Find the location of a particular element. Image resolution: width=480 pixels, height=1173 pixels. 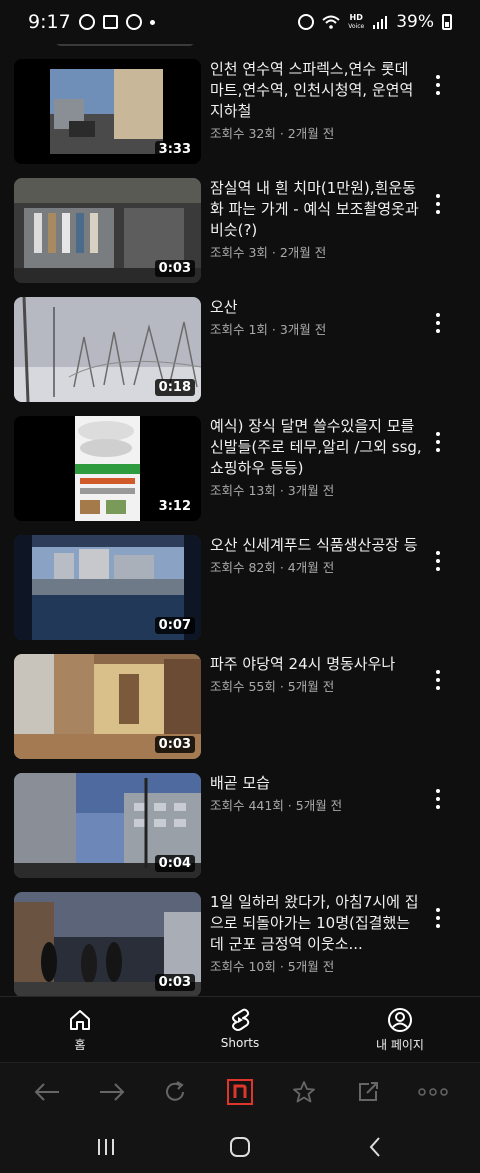

video-title: 배곧 모습 is located at coordinates (316, 783).